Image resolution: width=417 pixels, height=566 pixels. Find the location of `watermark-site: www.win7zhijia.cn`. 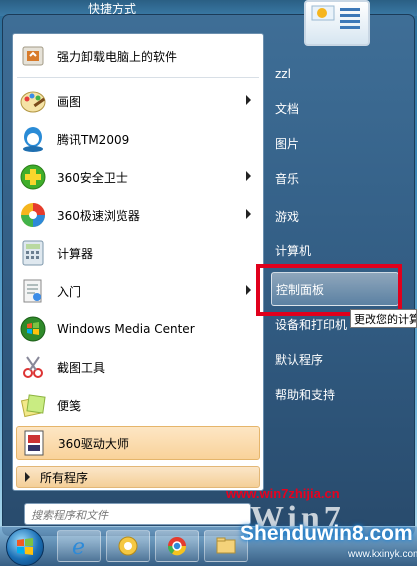

watermark-site: www.win7zhijia.cn is located at coordinates (283, 493).